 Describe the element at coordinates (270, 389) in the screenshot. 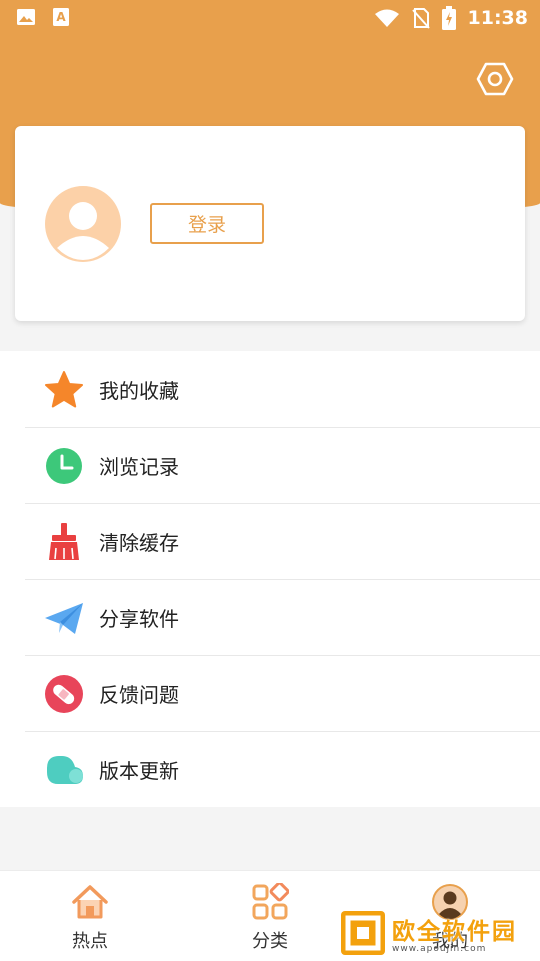

I see `menu-item-favorites: 我的收藏` at that location.